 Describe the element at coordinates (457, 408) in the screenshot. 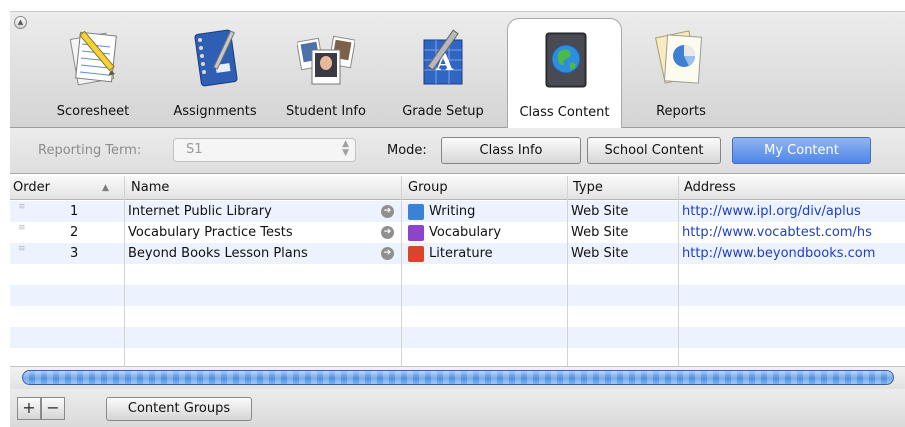

I see `bottom-bar: + − Content Groups` at that location.